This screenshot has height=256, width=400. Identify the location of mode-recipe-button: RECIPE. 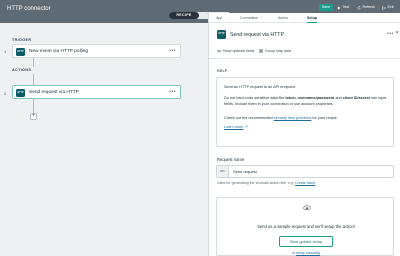
(184, 15).